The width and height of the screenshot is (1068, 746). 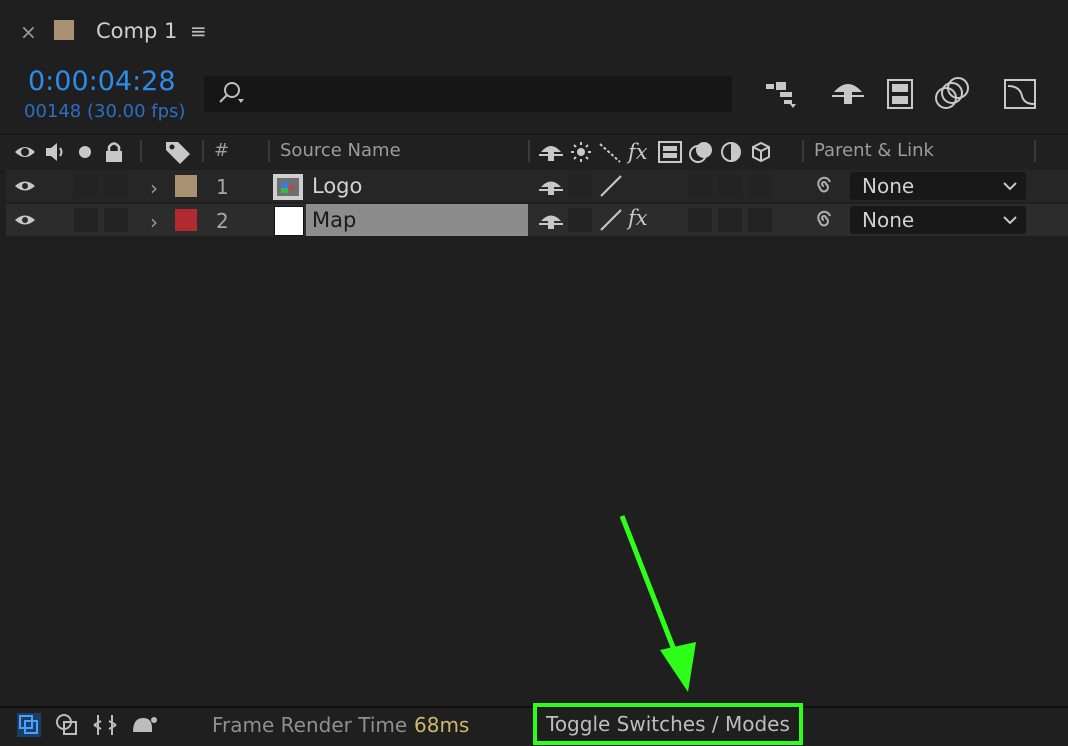 I want to click on composition-tab-title: Comp 1, so click(x=136, y=31).